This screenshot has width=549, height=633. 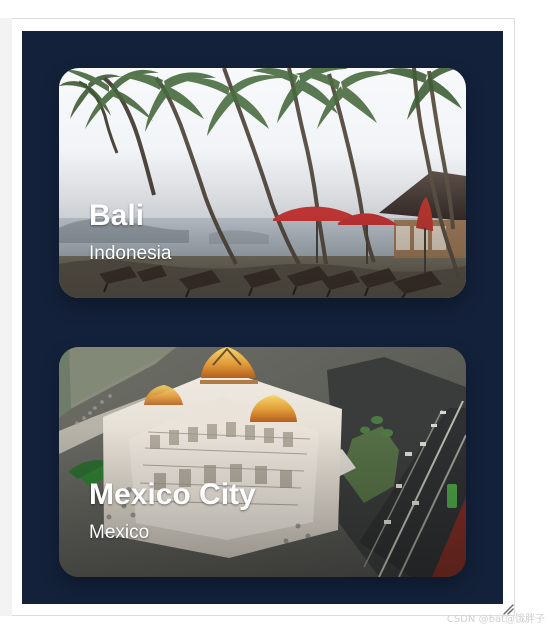 I want to click on mexico-city-subtitle: Mexico, so click(x=119, y=532).